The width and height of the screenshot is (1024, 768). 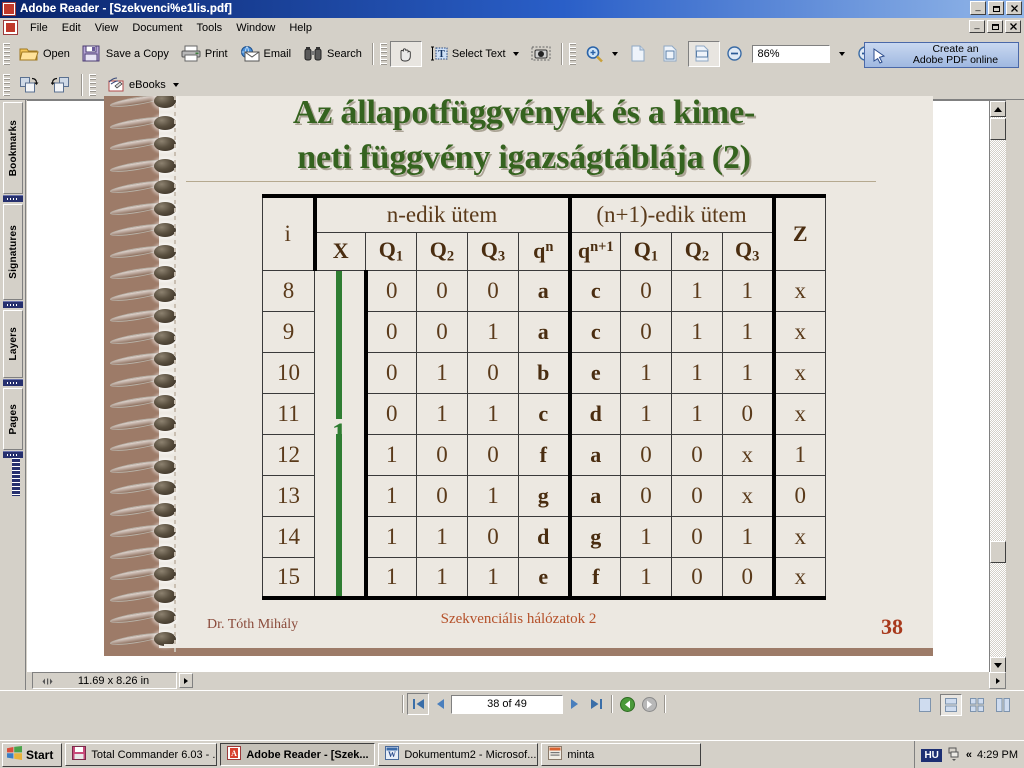 What do you see at coordinates (186, 680) in the screenshot?
I see `hscroll-right-button` at bounding box center [186, 680].